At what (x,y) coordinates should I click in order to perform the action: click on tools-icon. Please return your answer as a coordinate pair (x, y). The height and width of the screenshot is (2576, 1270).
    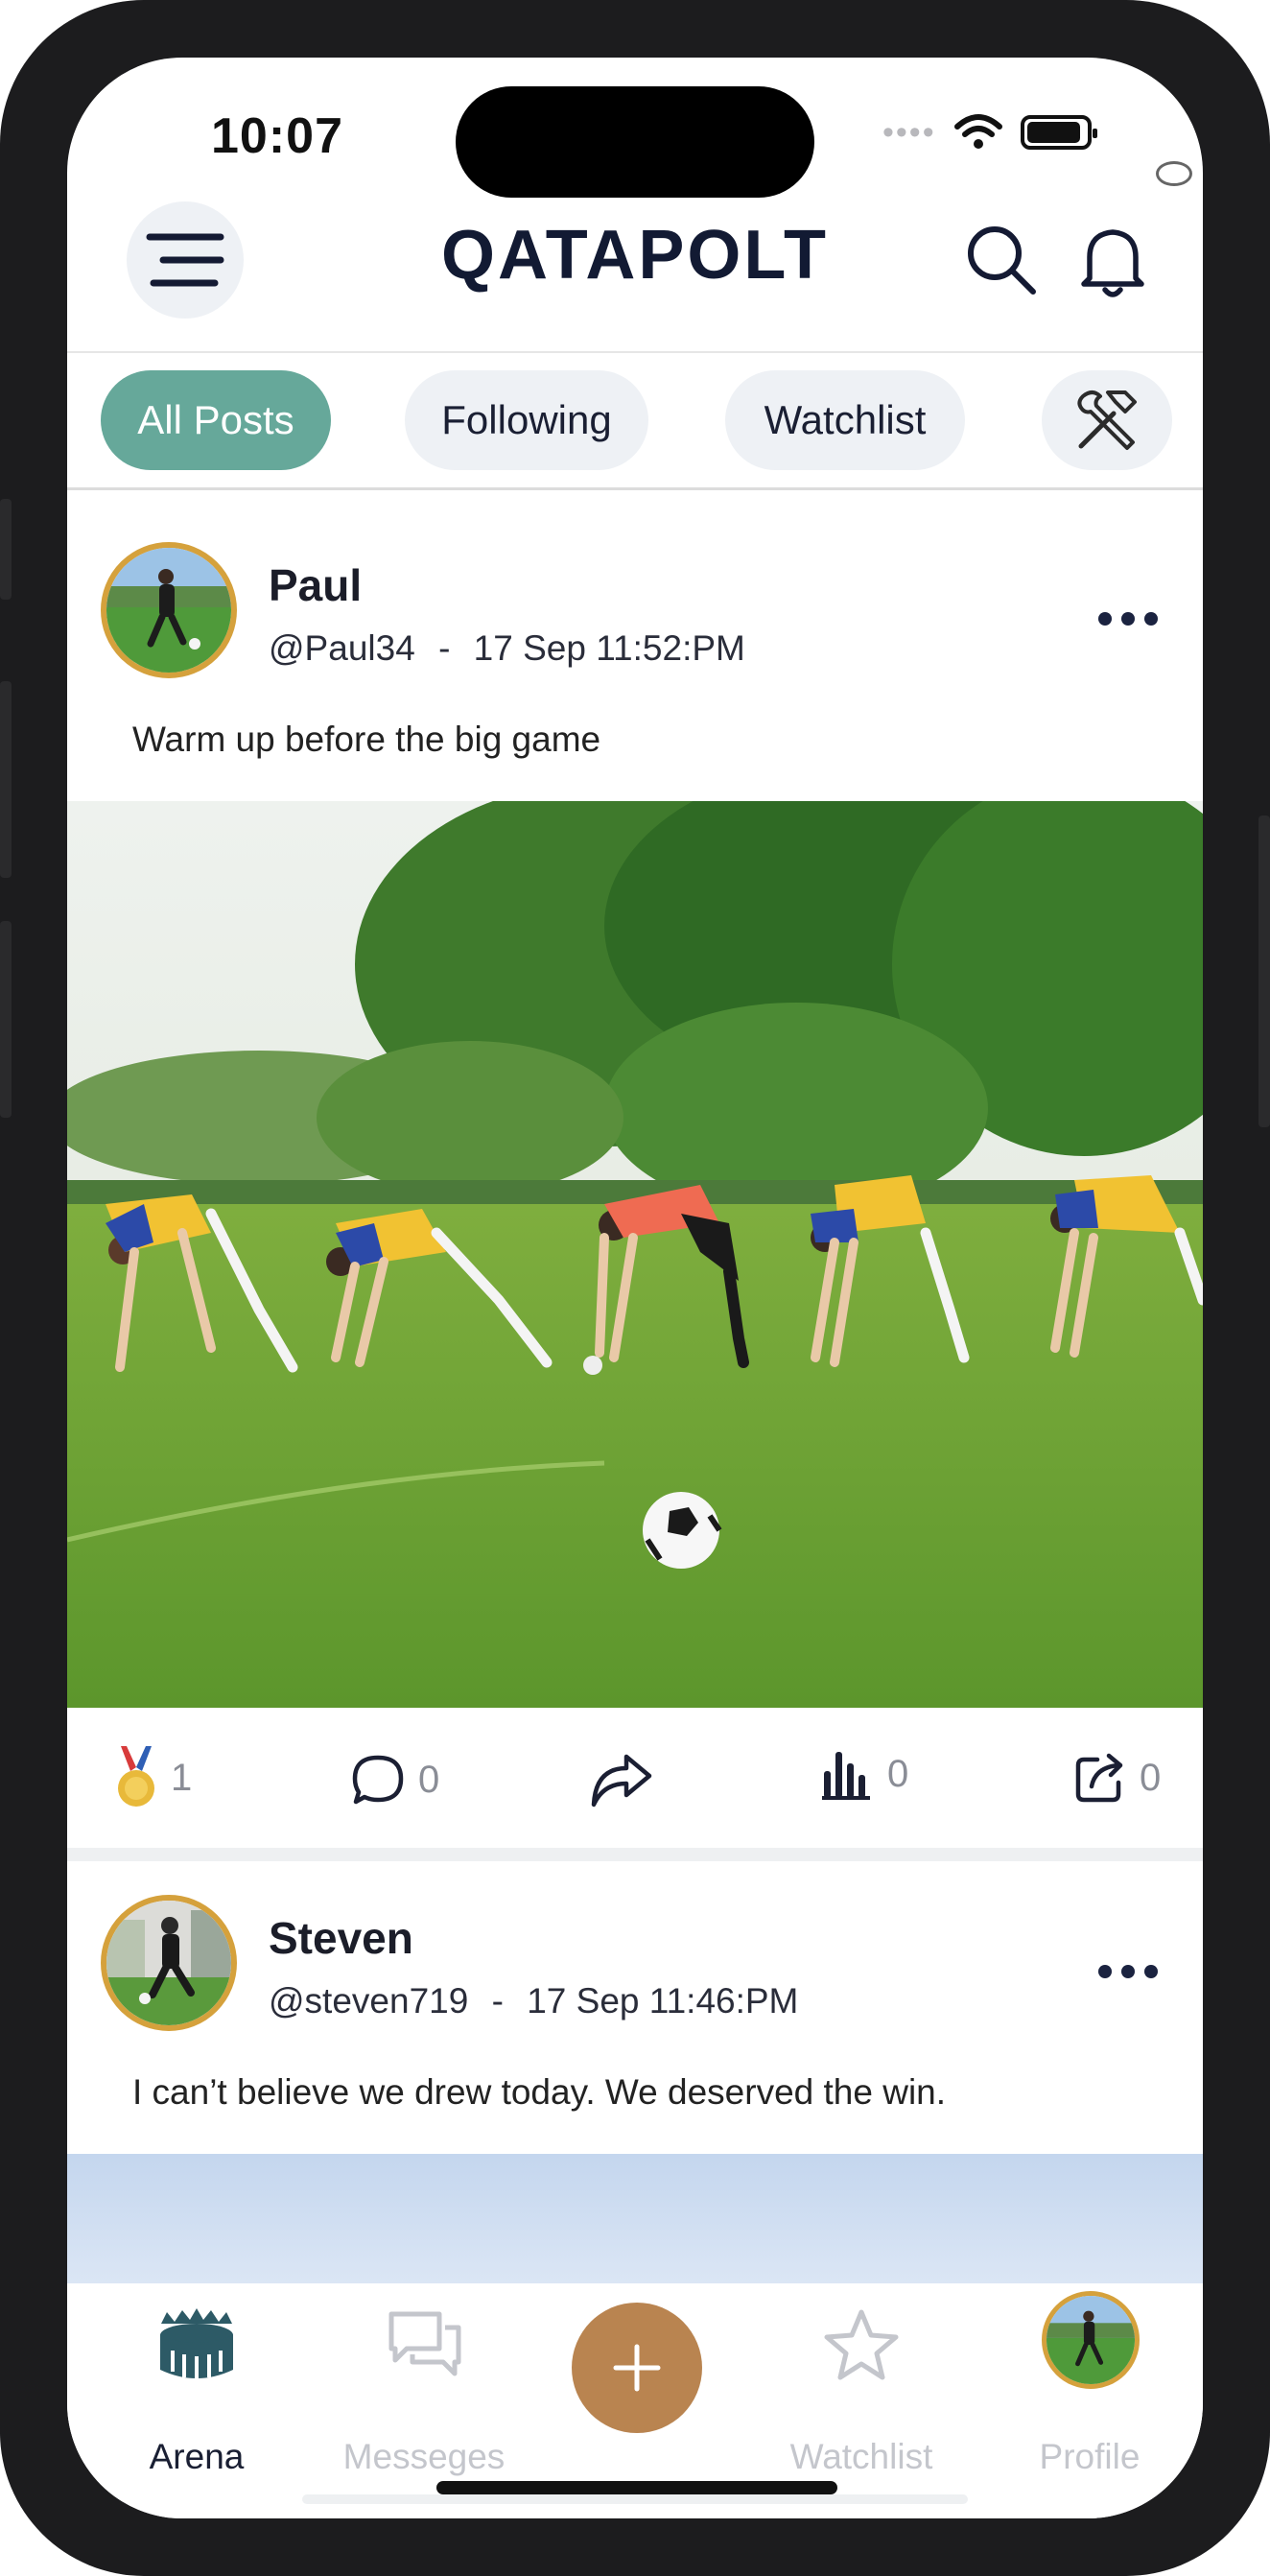
    Looking at the image, I should click on (1107, 420).